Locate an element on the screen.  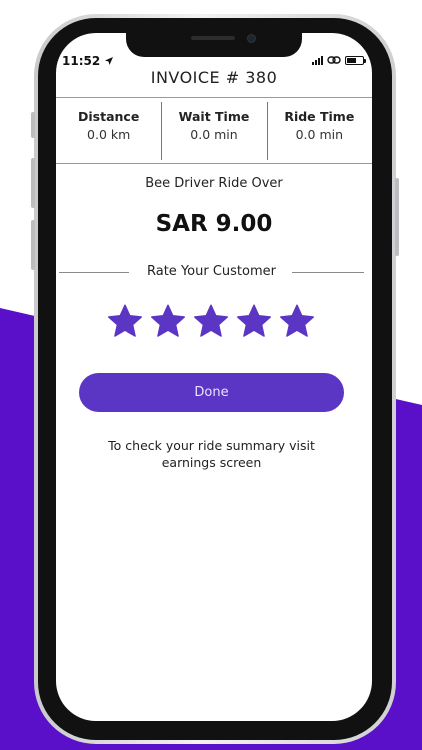
metric-wait-time: Wait Time 0.0 min is located at coordinates (213, 130).